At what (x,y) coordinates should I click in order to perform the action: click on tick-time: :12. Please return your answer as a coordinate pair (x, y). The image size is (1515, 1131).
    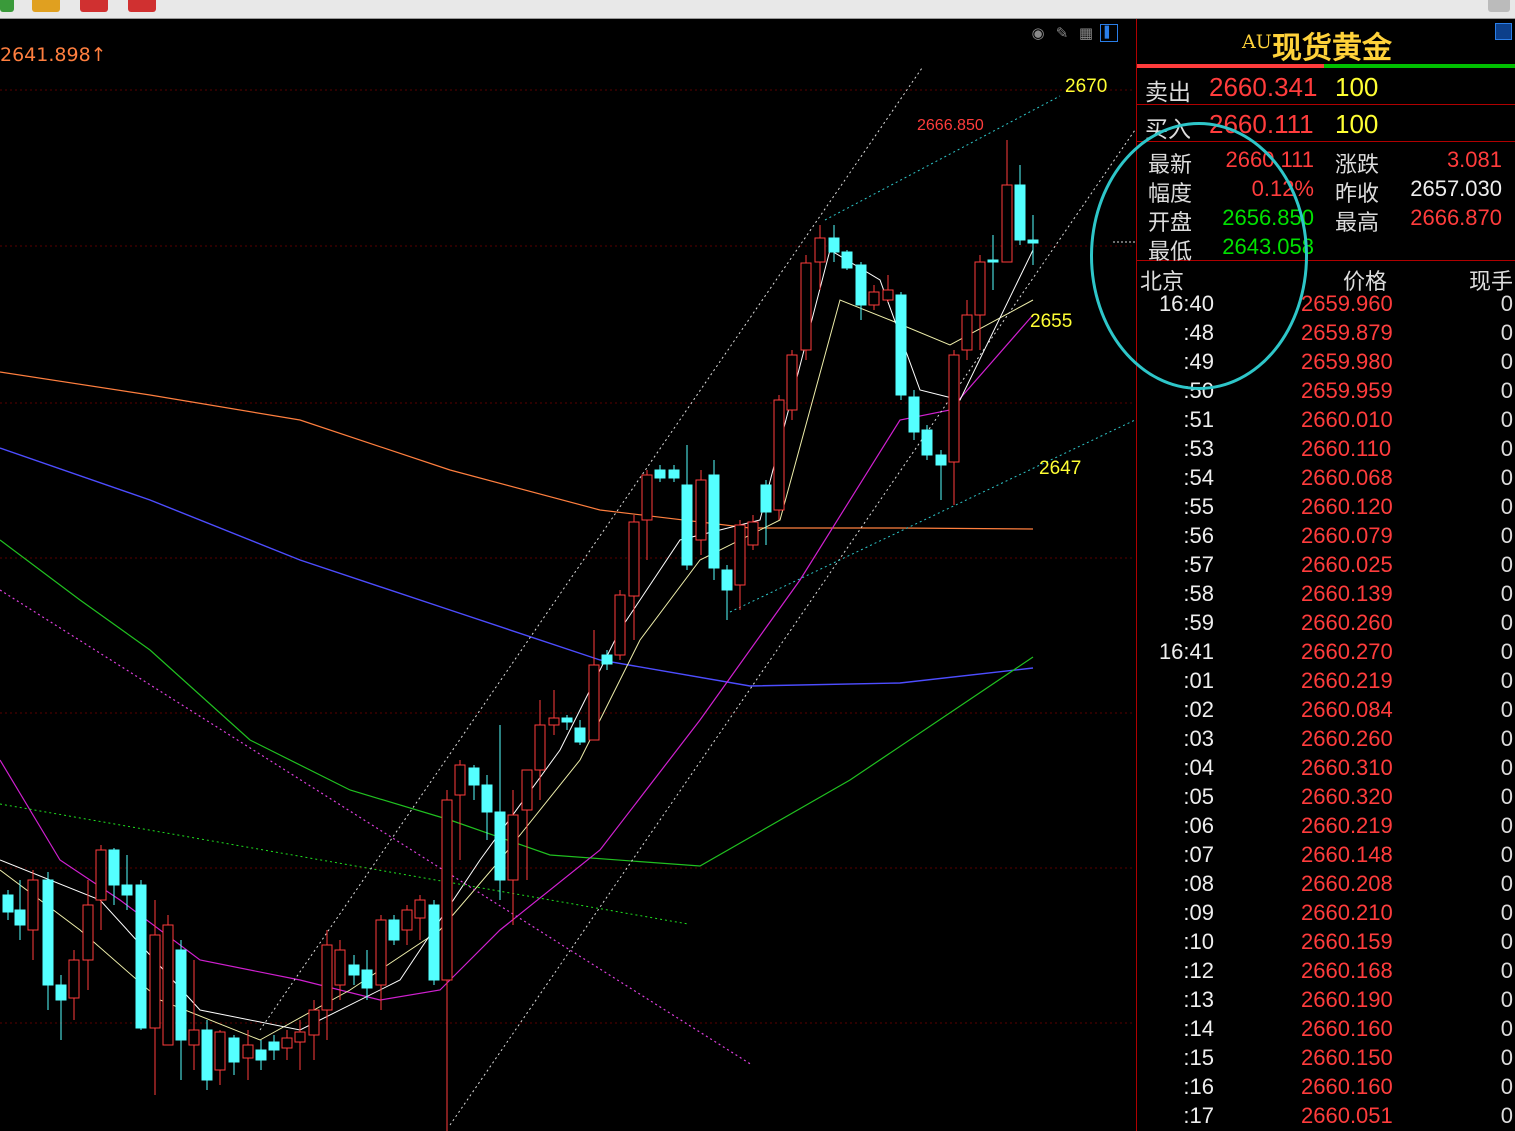
    Looking at the image, I should click on (1198, 970).